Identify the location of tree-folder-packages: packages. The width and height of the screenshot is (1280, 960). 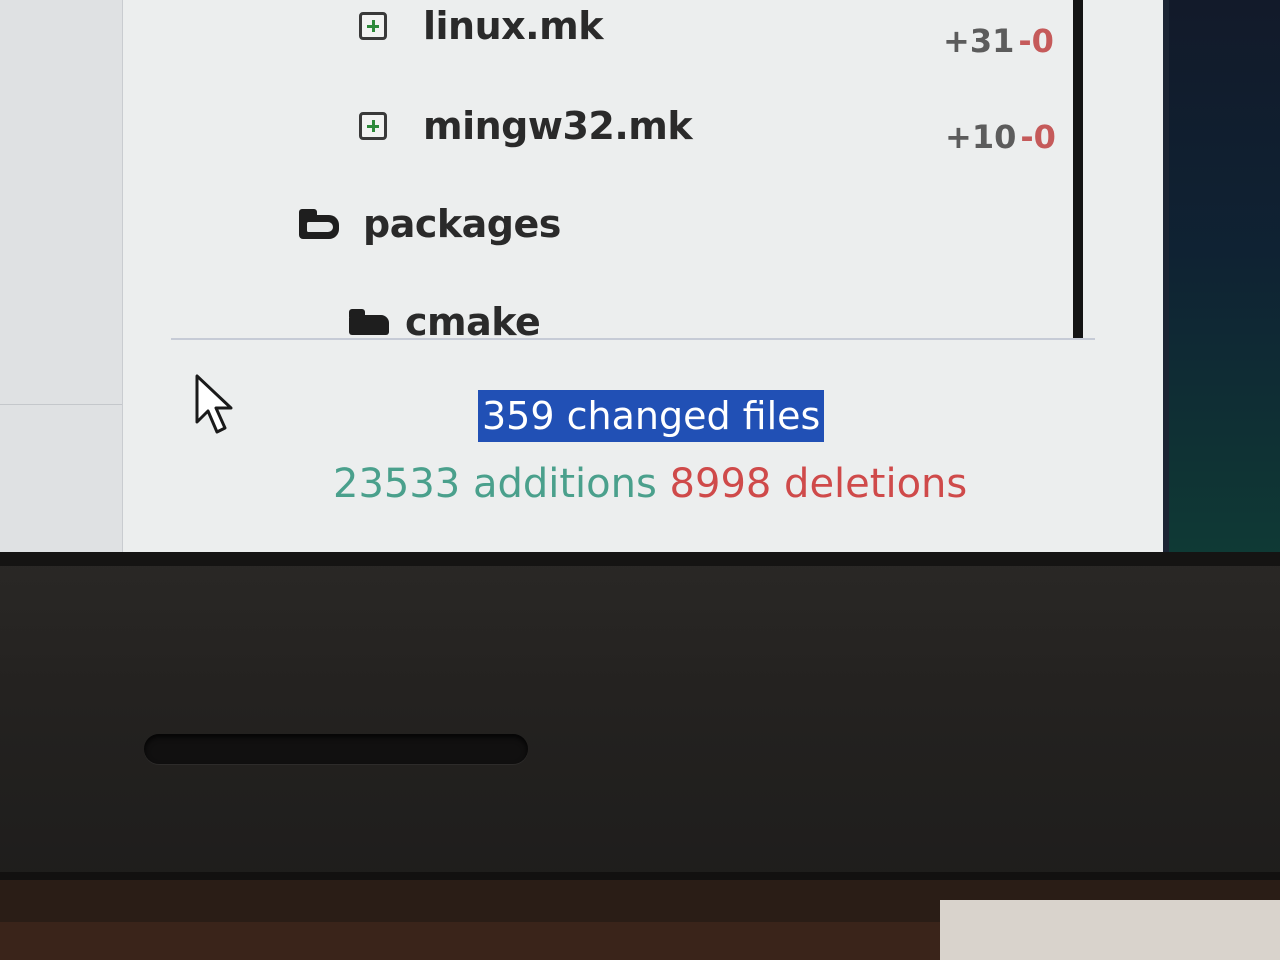
(430, 224).